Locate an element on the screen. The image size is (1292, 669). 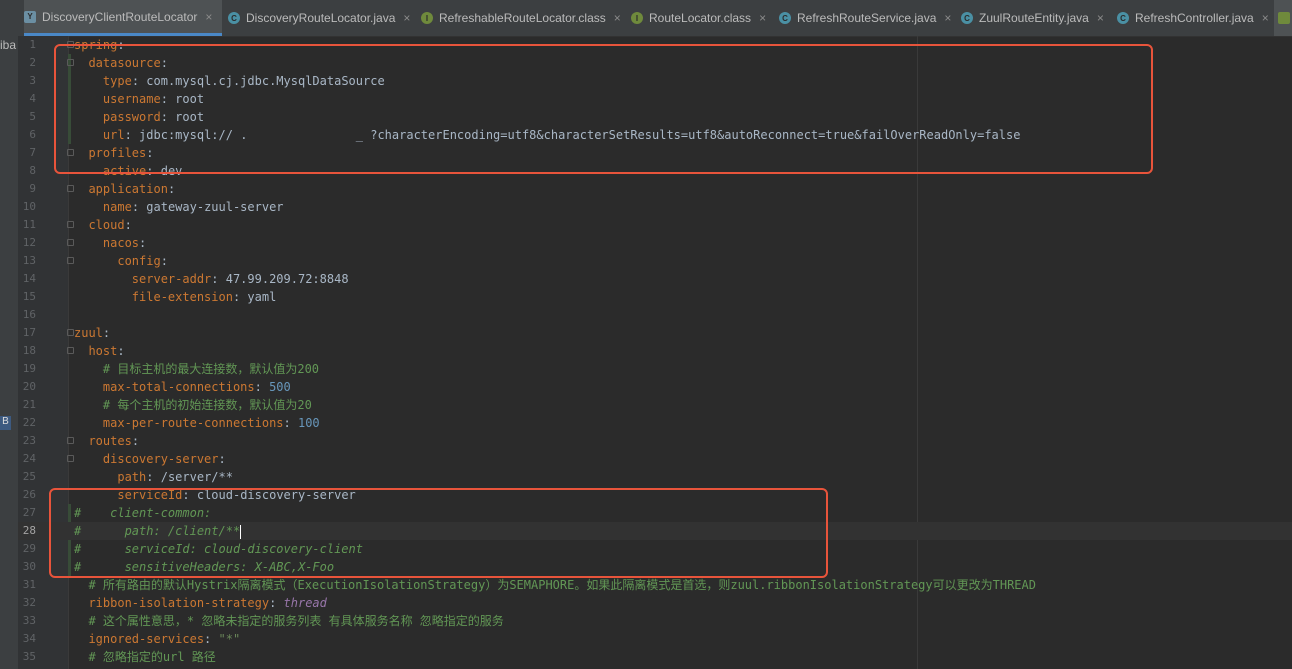
line-number: 32 is located at coordinates (29, 602).